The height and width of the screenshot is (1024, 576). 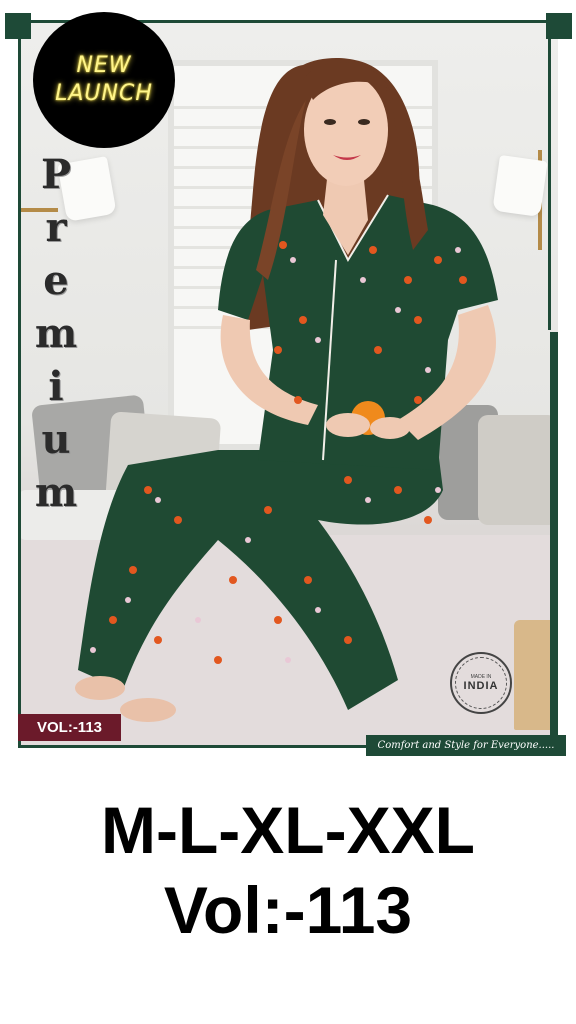 What do you see at coordinates (56, 386) in the screenshot?
I see `premium-letter: i` at bounding box center [56, 386].